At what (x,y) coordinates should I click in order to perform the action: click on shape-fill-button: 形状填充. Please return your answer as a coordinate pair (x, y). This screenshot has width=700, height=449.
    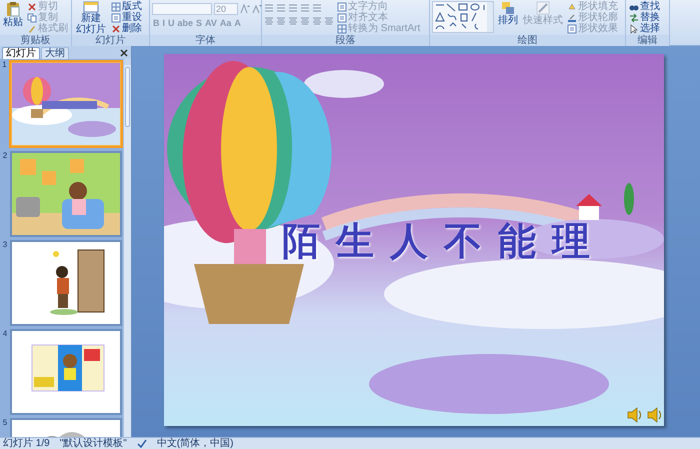
    Looking at the image, I should click on (592, 6).